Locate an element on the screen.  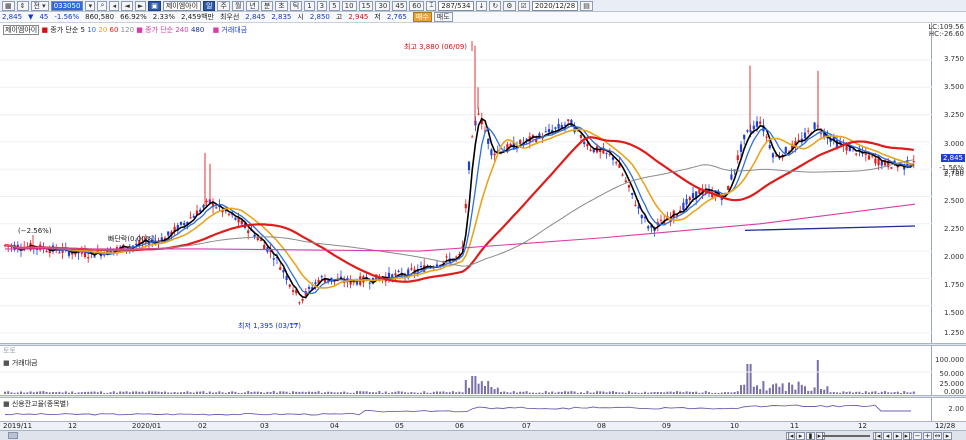
settings-icon: ⚙ is located at coordinates (509, 5).